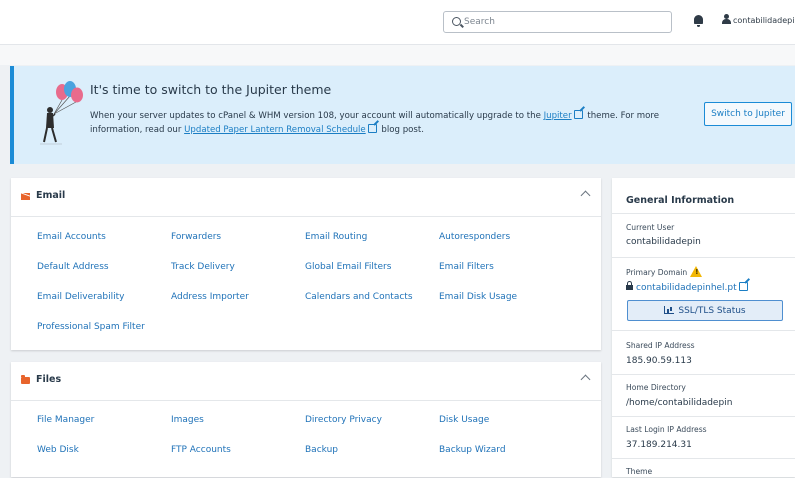 The image size is (795, 478). Describe the element at coordinates (91, 327) in the screenshot. I see `professional-spam-filter-link: Professional Spam Filter` at that location.